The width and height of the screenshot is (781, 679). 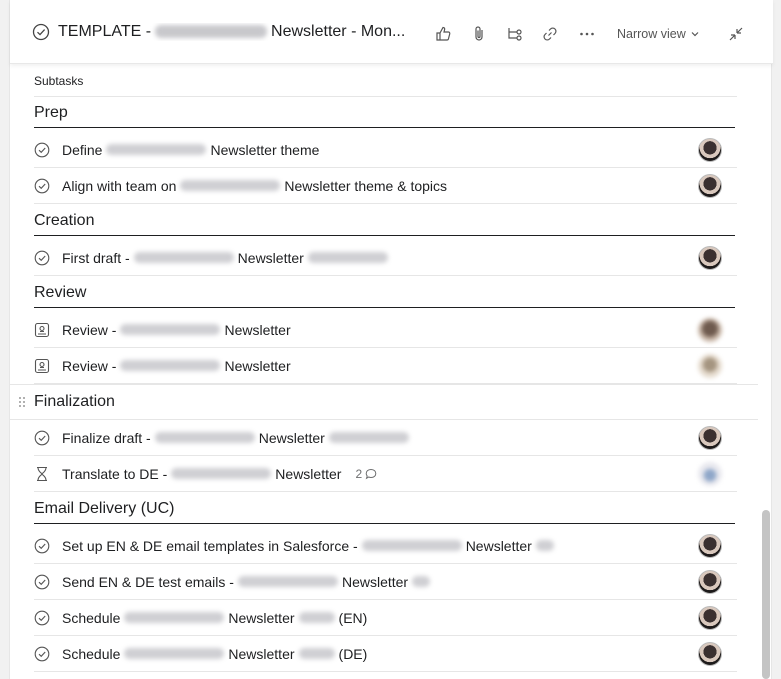 I want to click on narrow-view-dropdown: Narrow view, so click(x=658, y=34).